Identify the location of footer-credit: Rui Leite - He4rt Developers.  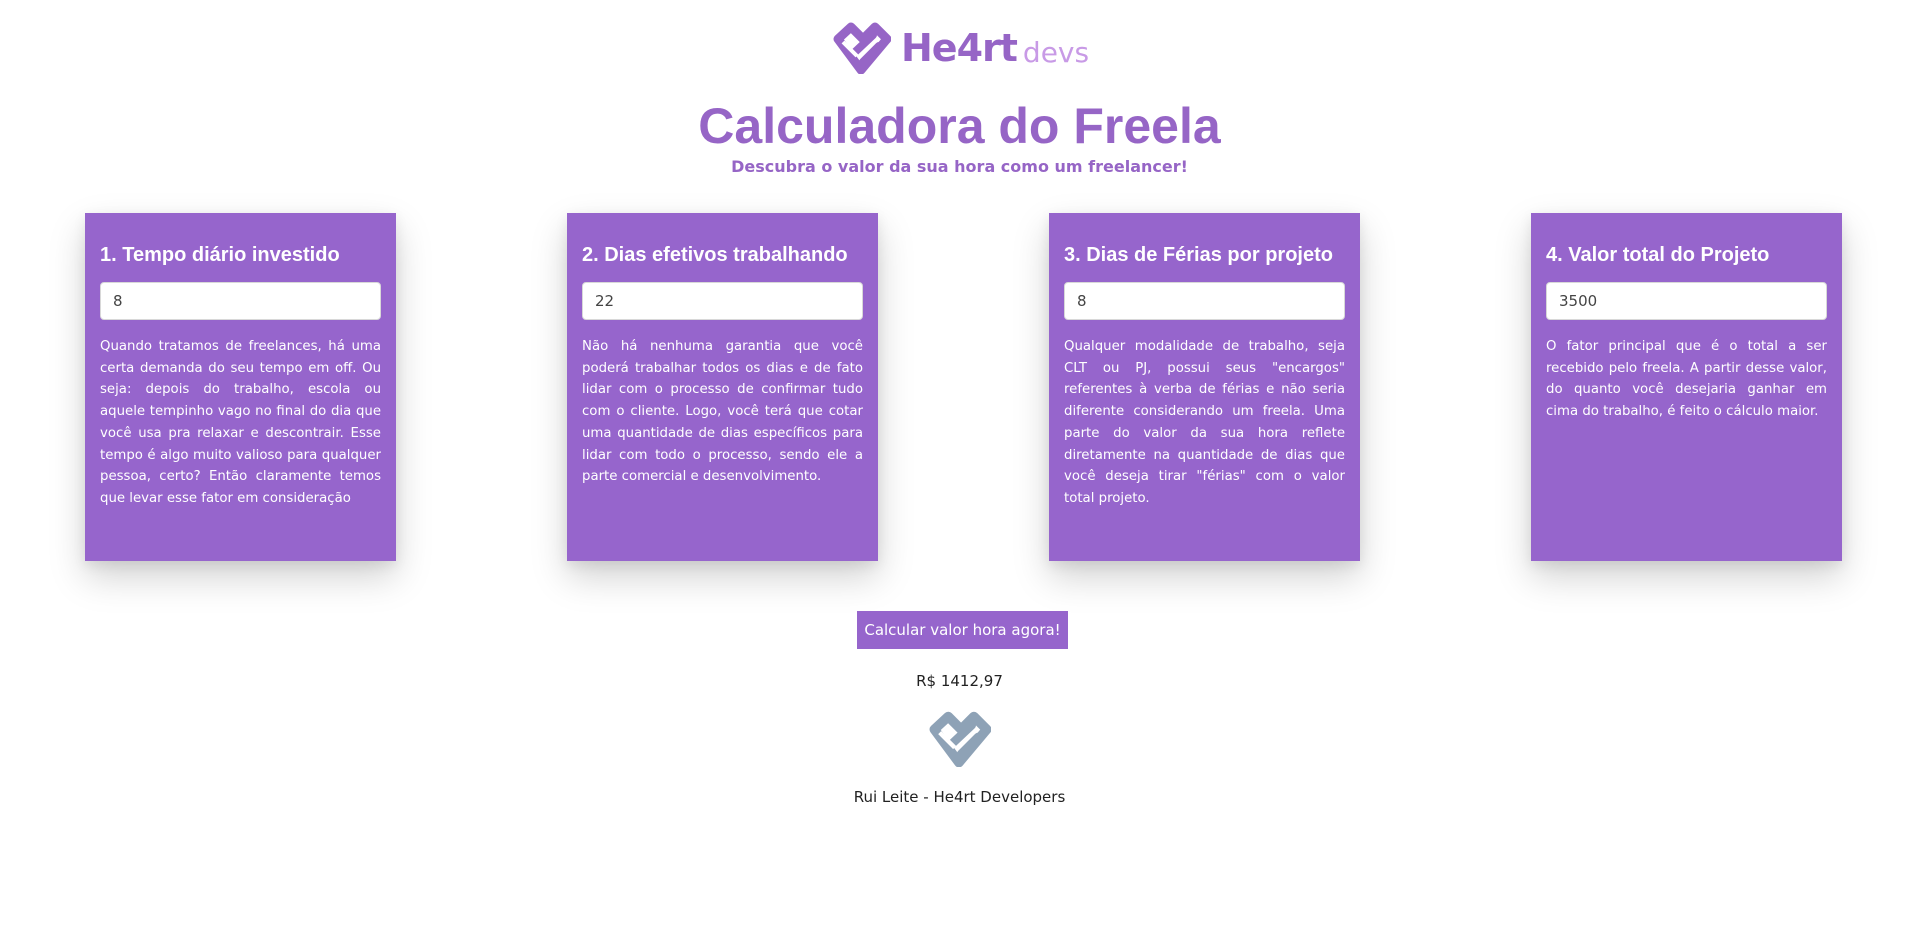
(959, 797).